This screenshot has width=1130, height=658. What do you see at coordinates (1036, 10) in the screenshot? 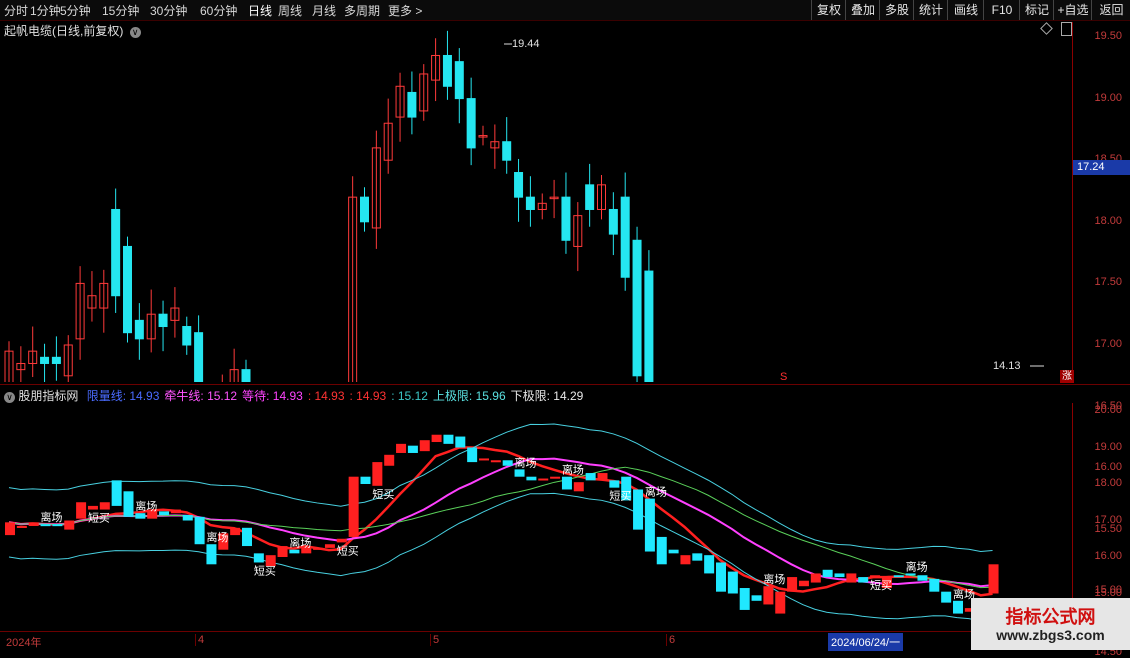
I see `toolbar-button-6: 标记` at bounding box center [1036, 10].